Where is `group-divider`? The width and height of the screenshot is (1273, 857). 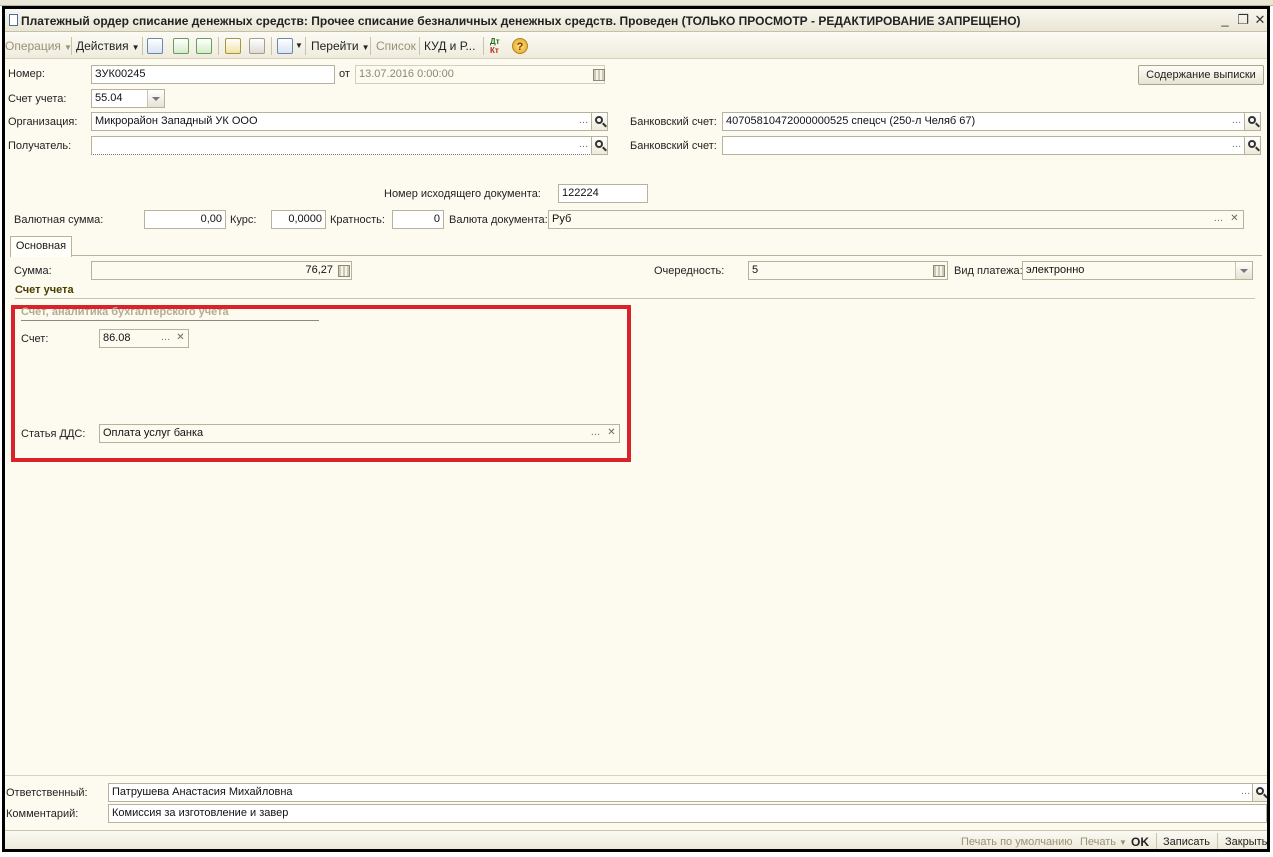 group-divider is located at coordinates (170, 320).